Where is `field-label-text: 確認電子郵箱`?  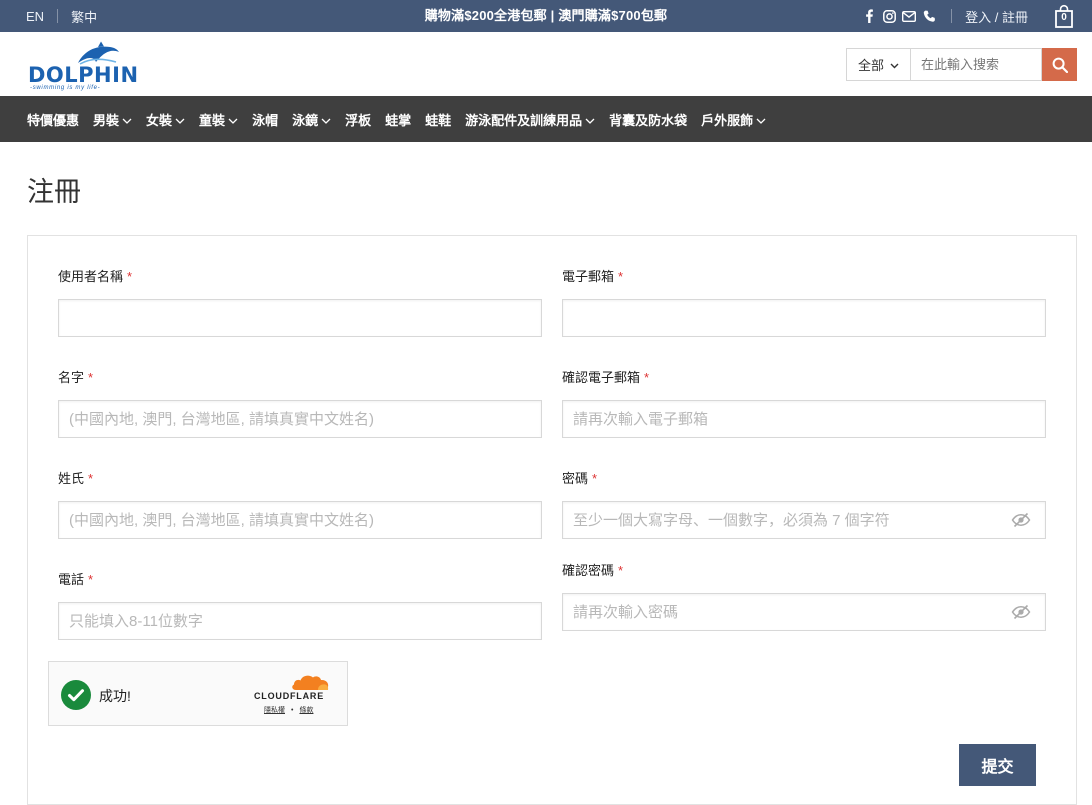 field-label-text: 確認電子郵箱 is located at coordinates (601, 377).